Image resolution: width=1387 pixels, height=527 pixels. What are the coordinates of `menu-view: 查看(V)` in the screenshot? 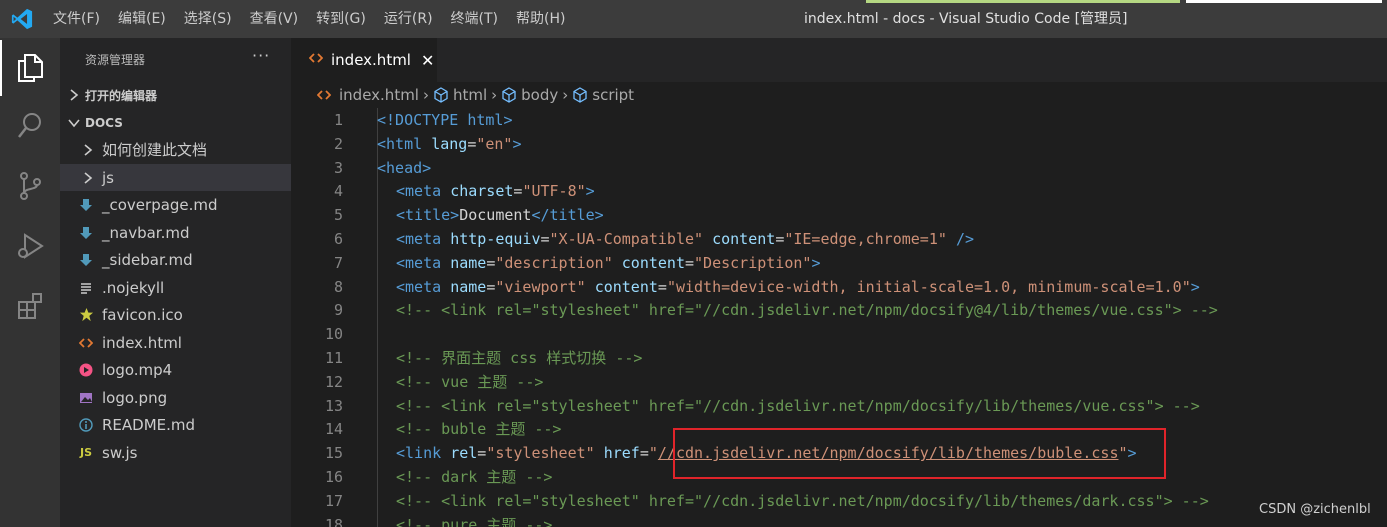 It's located at (274, 19).